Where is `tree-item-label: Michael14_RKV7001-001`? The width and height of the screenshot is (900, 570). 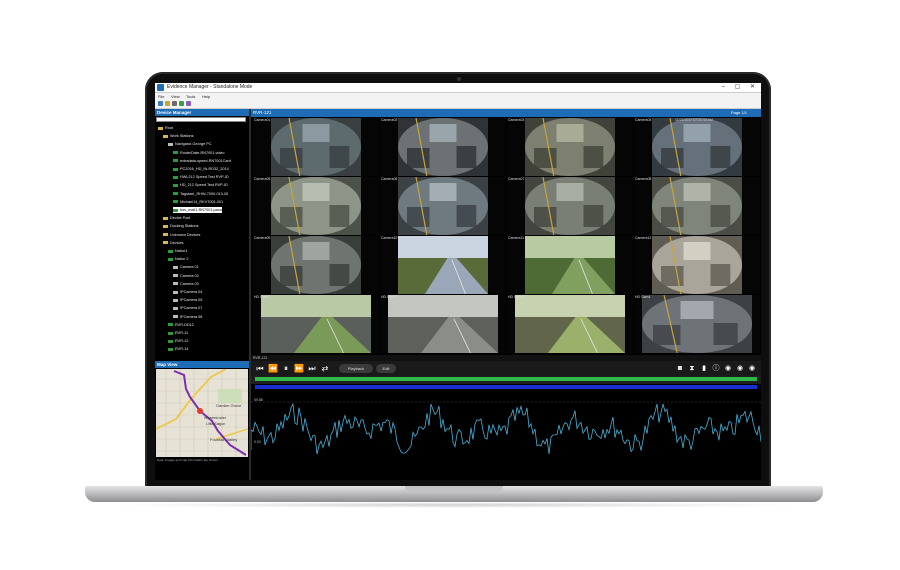
tree-item-label: Michael14_RKV7001-001 is located at coordinates (202, 201).